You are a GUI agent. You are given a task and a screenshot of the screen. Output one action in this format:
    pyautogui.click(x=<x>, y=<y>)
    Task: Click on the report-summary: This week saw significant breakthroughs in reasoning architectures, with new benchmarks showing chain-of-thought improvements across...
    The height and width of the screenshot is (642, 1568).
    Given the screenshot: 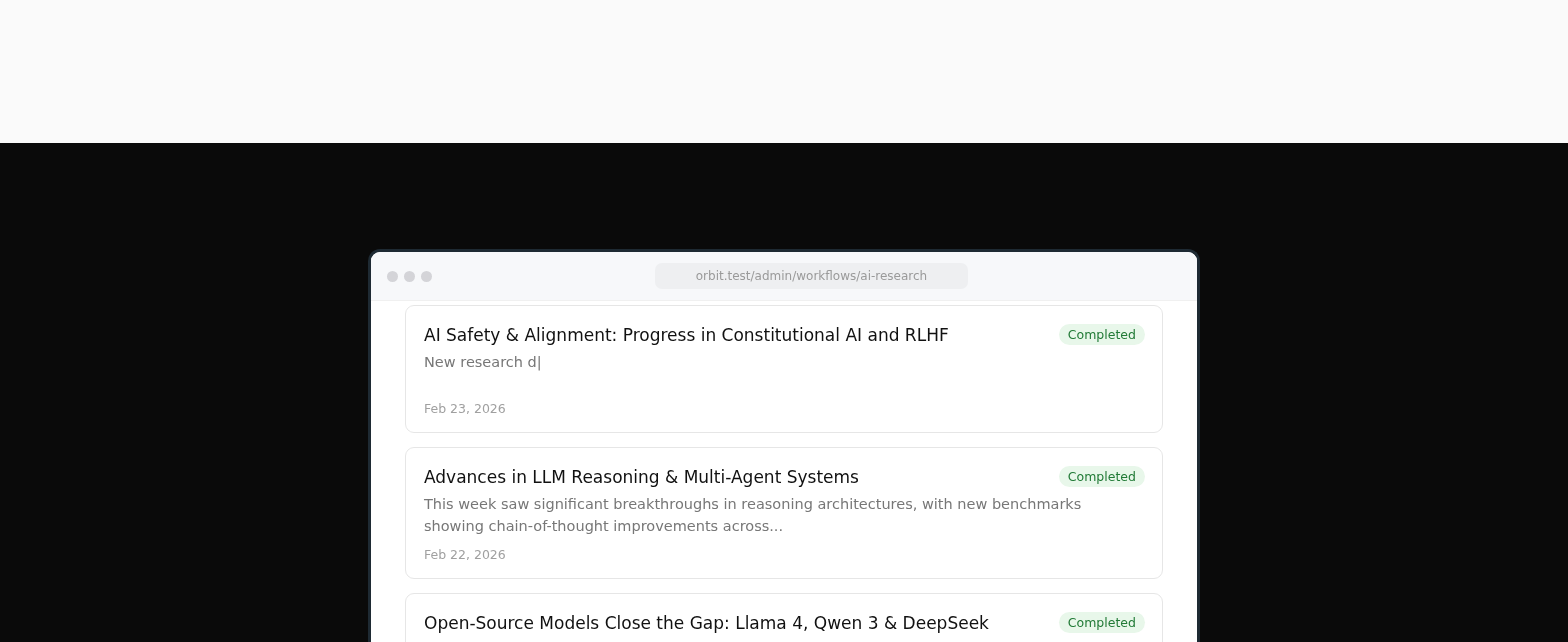 What is the action you would take?
    pyautogui.click(x=753, y=515)
    